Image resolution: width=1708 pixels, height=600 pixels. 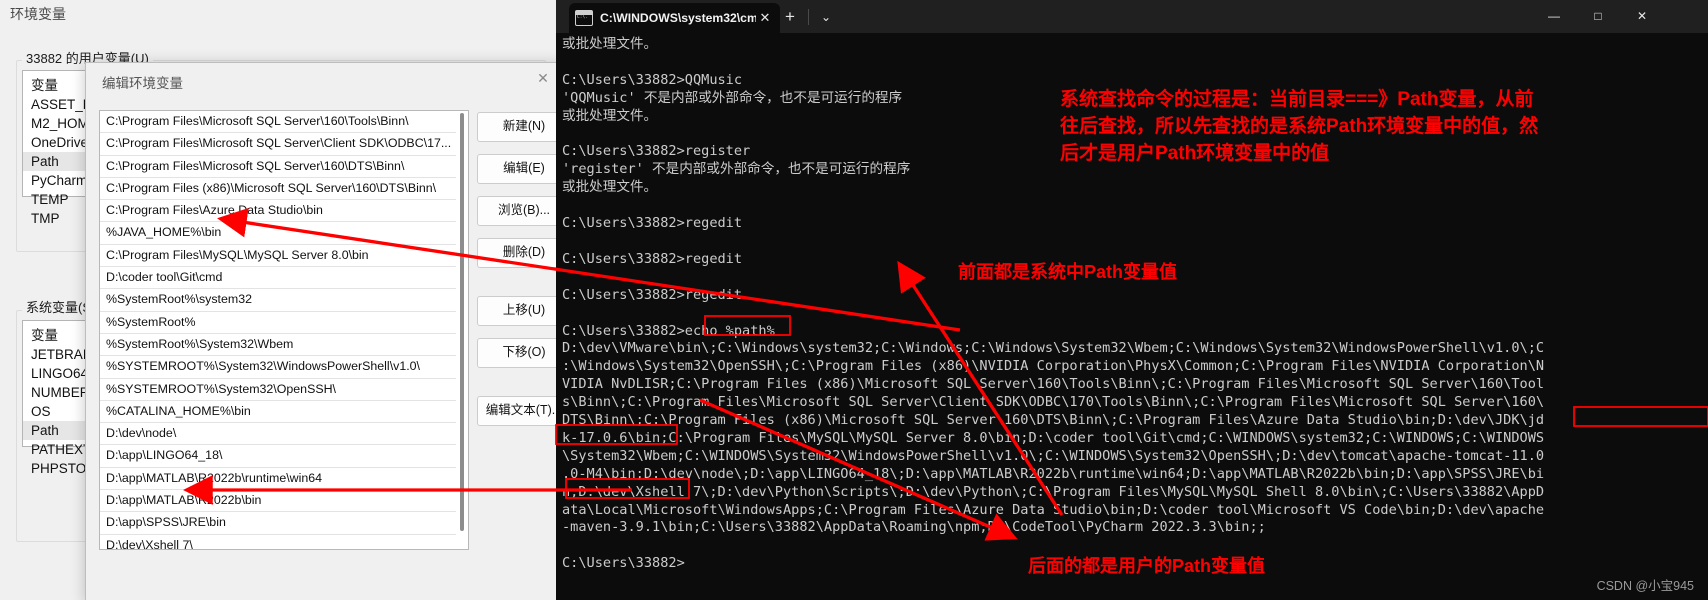 I want to click on terminal-tab-cmd: C:\WINDOWS\system32\cmd. ✕, so click(x=674, y=18).